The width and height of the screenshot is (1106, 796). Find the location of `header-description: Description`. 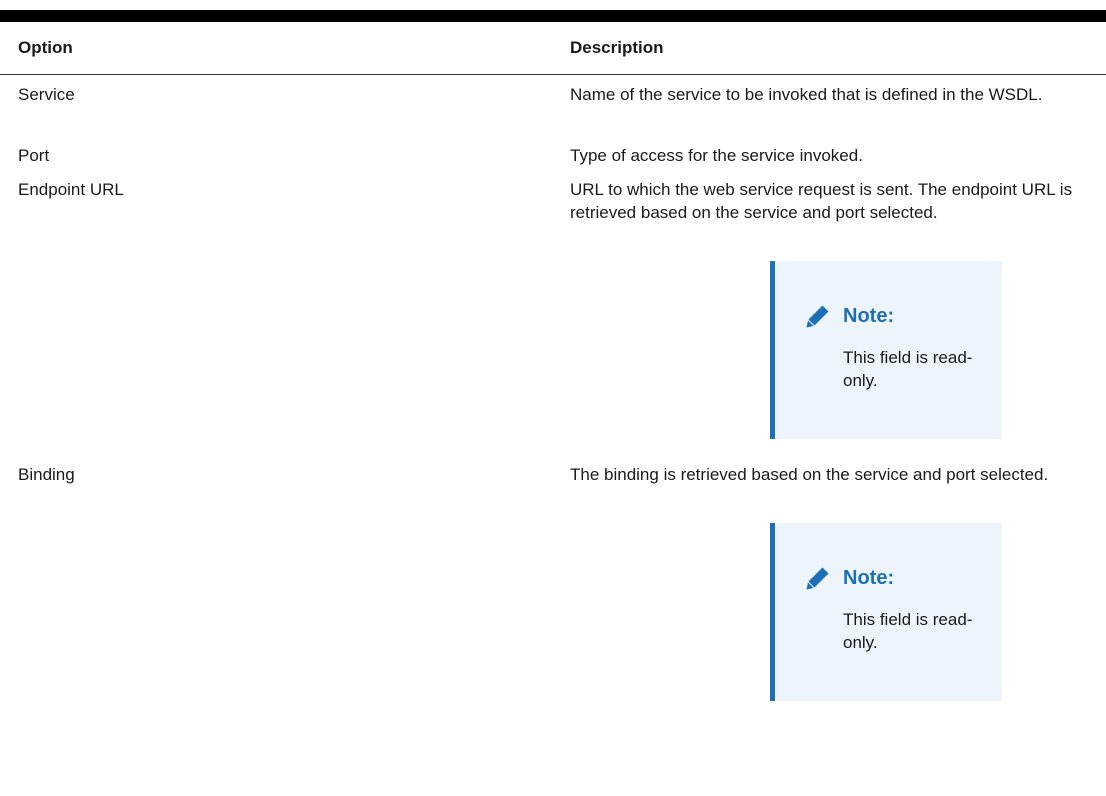

header-description: Description is located at coordinates (832, 48).